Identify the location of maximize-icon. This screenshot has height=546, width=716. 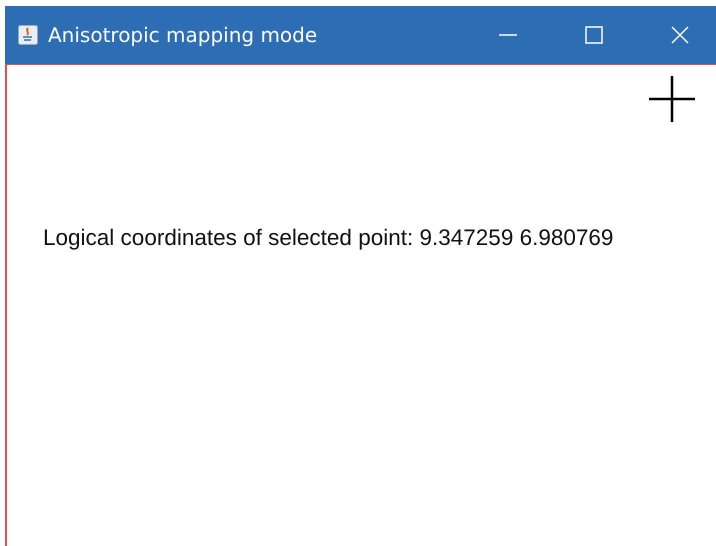
(594, 35).